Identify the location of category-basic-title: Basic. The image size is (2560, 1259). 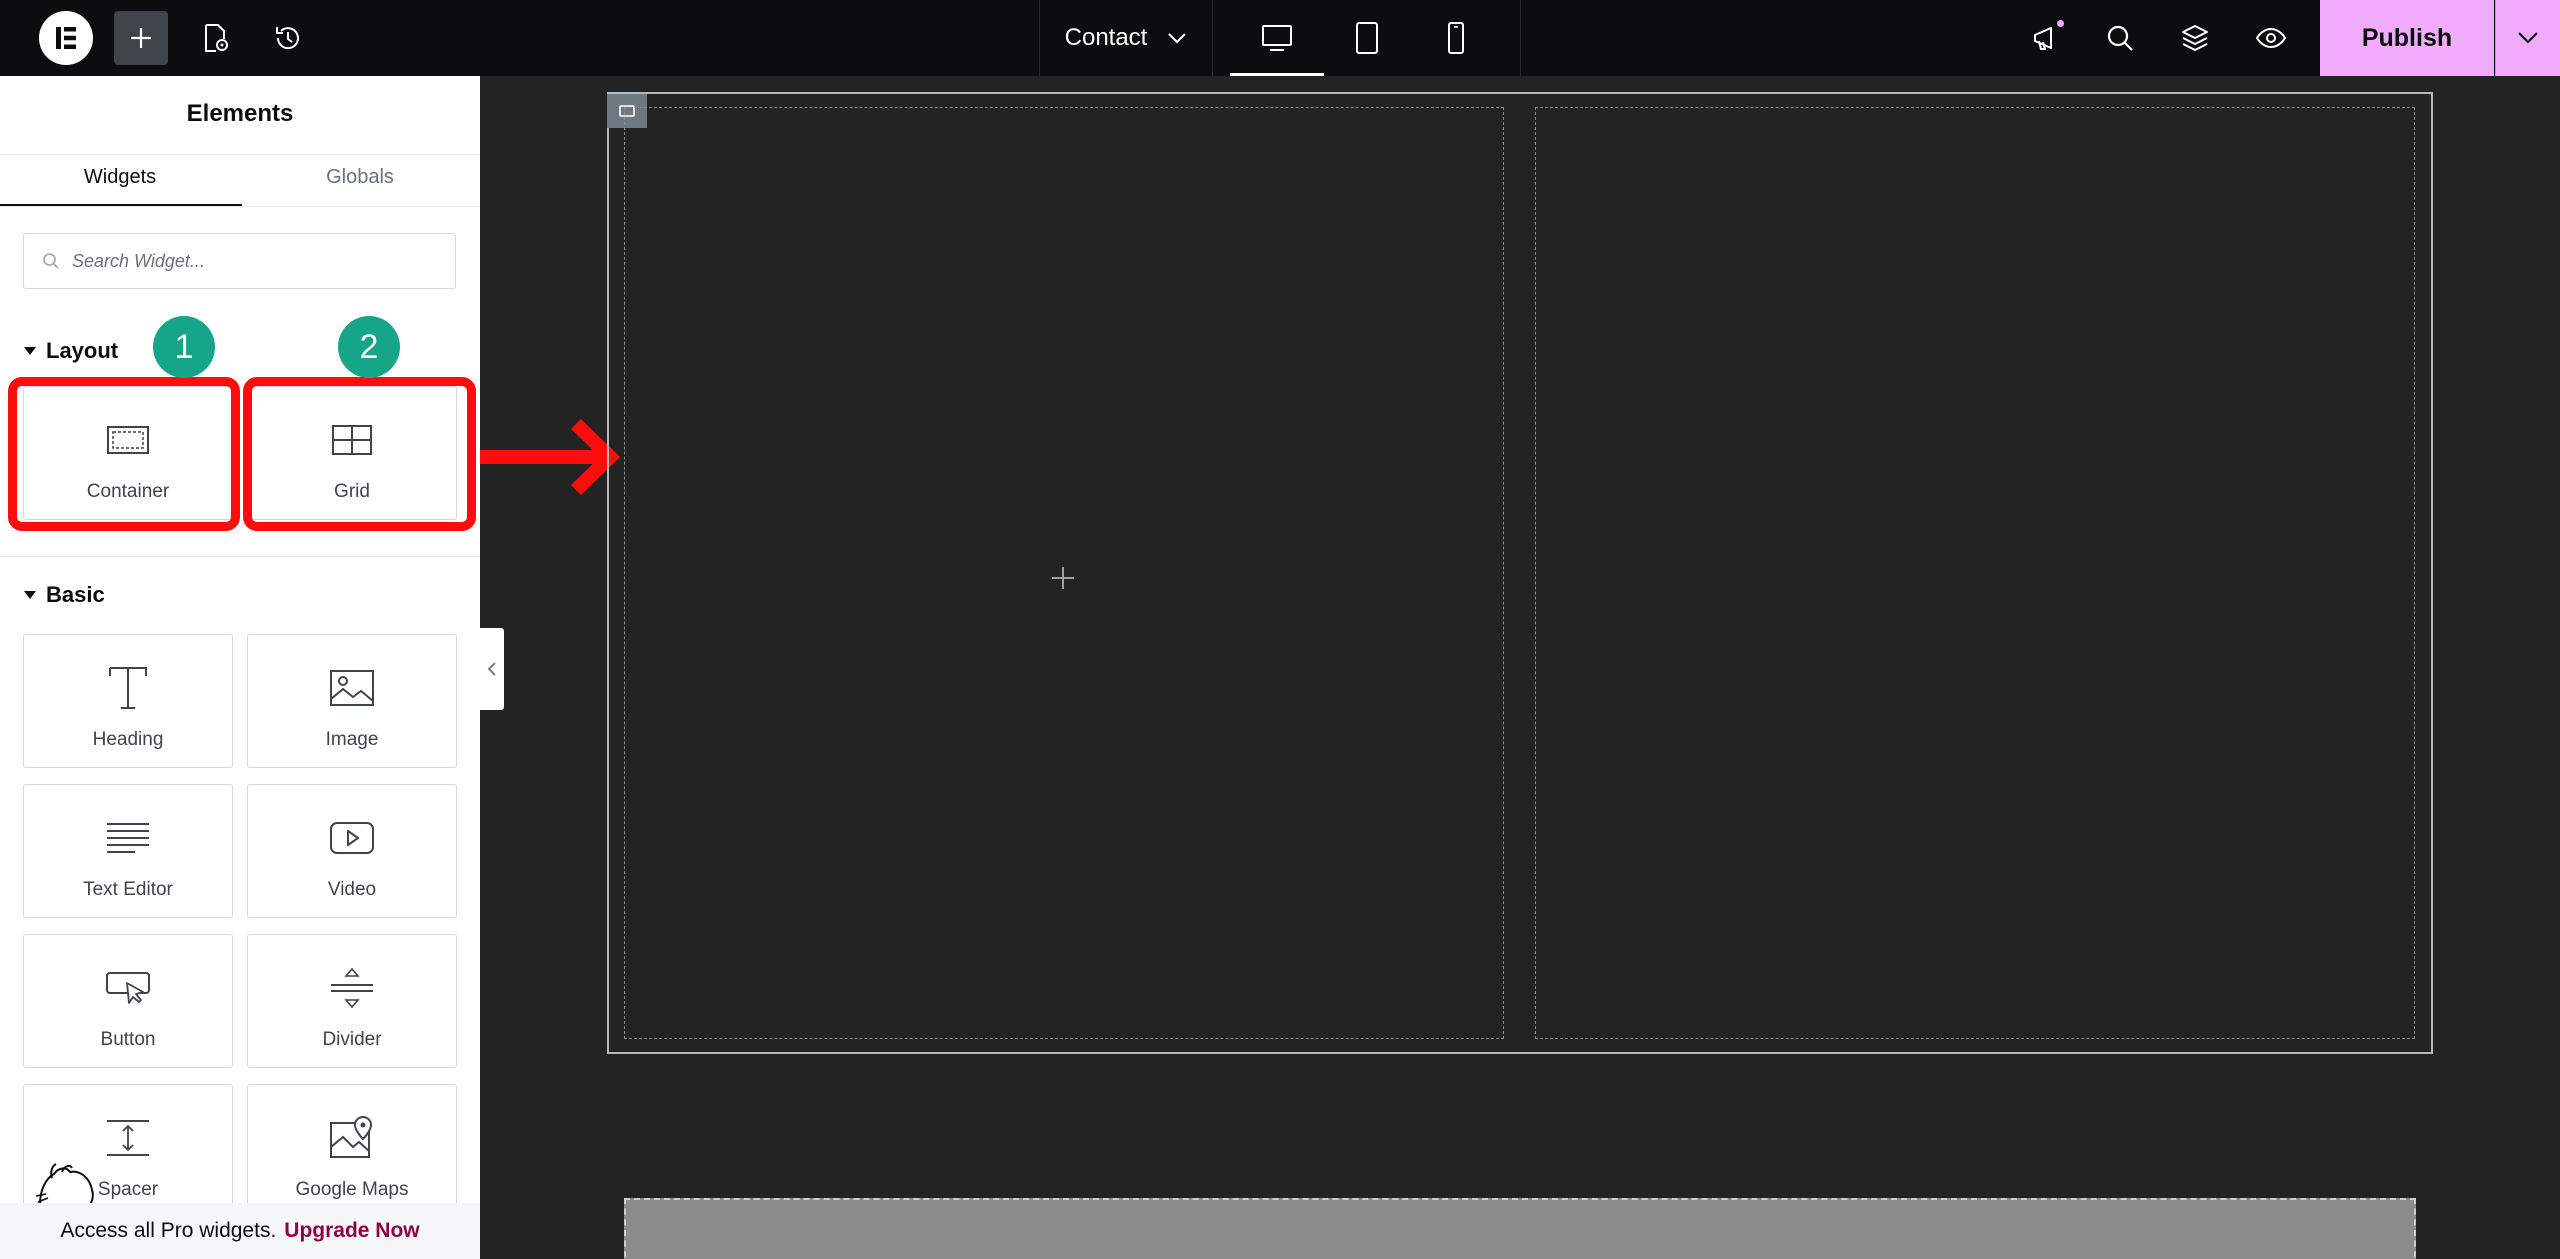
(75, 594).